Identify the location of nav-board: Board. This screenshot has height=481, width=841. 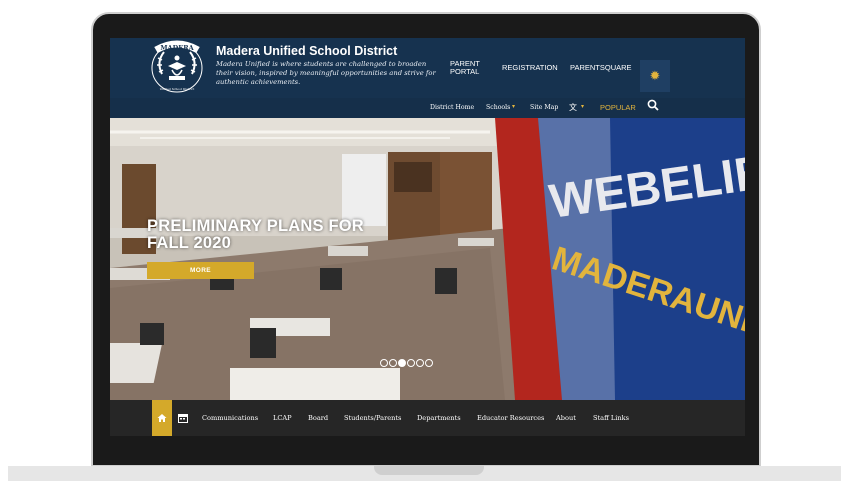
(318, 418).